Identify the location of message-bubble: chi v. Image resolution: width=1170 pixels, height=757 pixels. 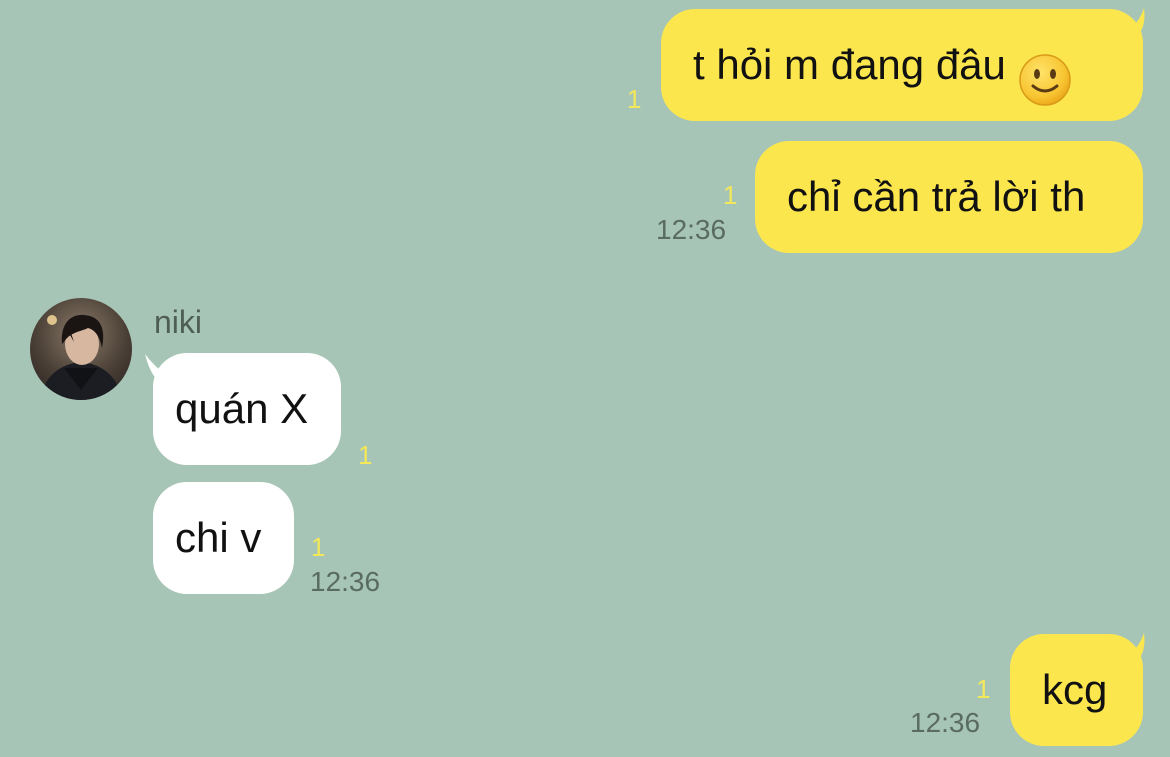
(223, 538).